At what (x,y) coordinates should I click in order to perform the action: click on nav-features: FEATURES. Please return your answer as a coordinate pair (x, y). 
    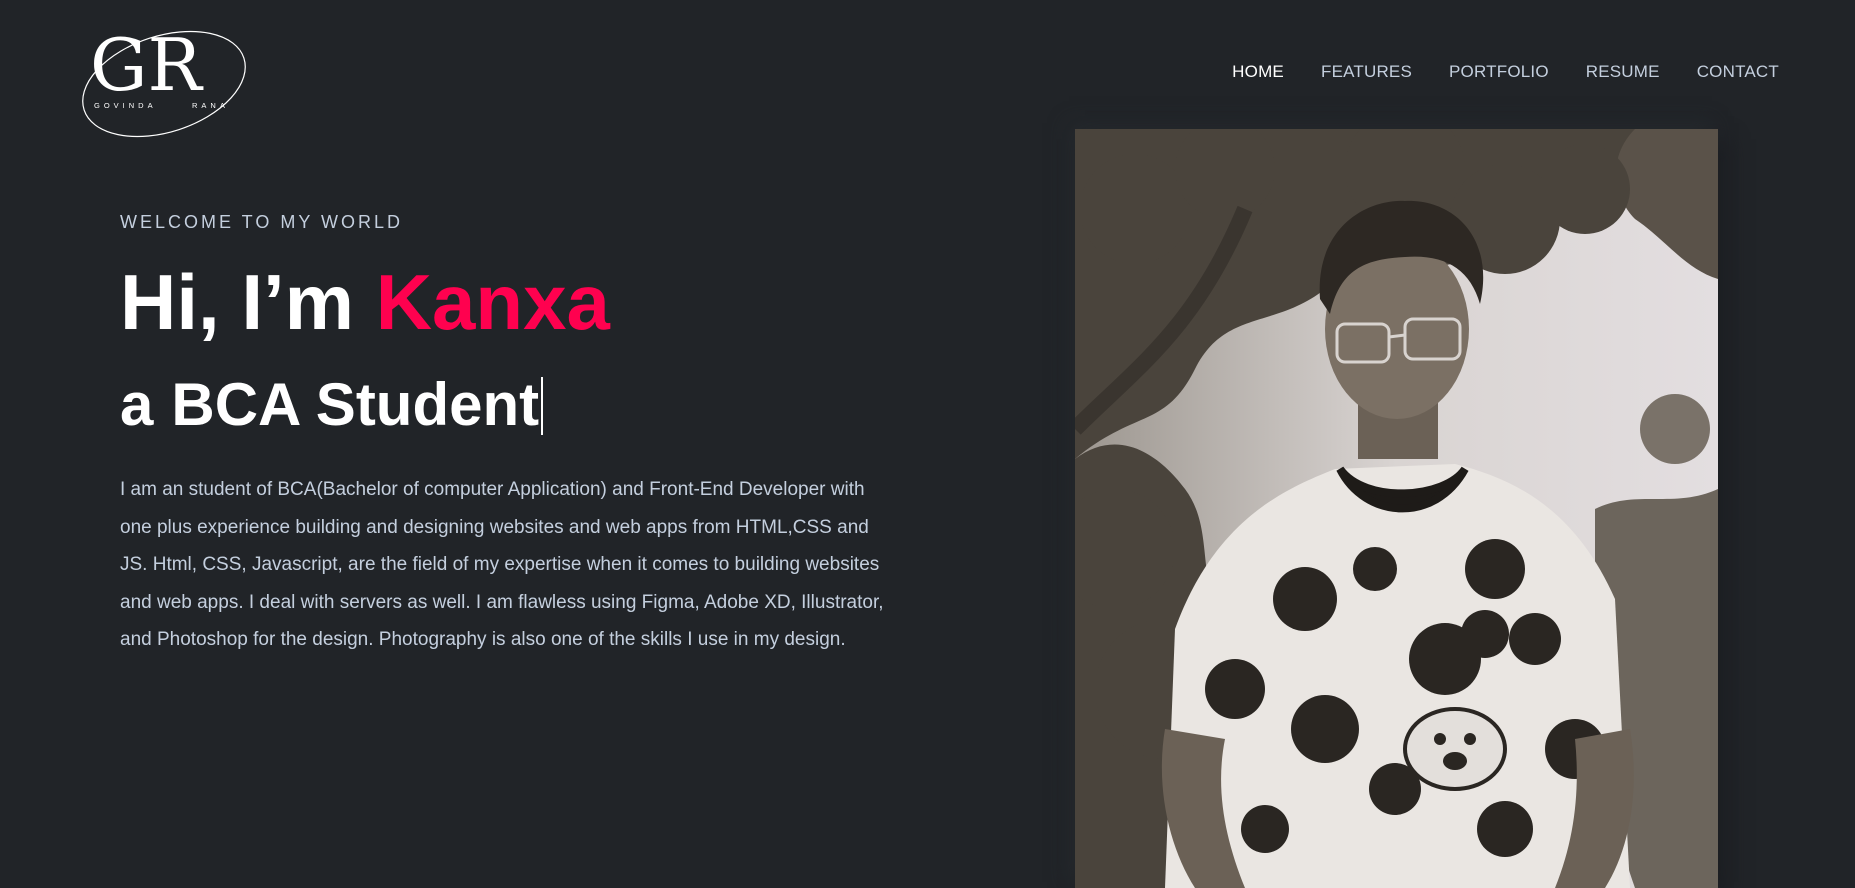
    Looking at the image, I should click on (1366, 72).